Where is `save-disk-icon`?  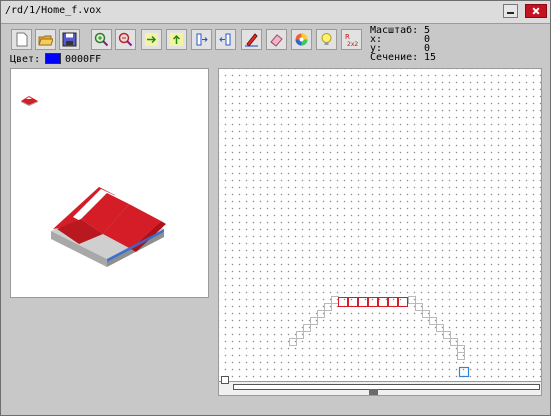
save-disk-icon is located at coordinates (69, 39).